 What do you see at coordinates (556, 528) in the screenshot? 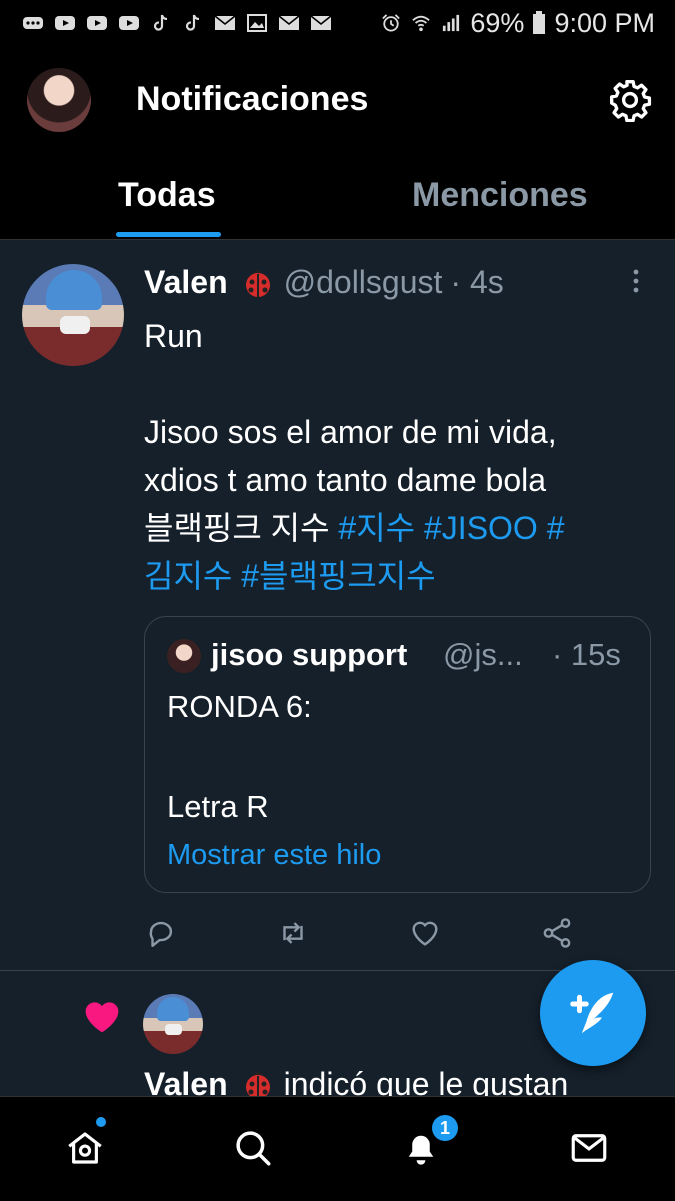
I see `hashtag-link: #` at bounding box center [556, 528].